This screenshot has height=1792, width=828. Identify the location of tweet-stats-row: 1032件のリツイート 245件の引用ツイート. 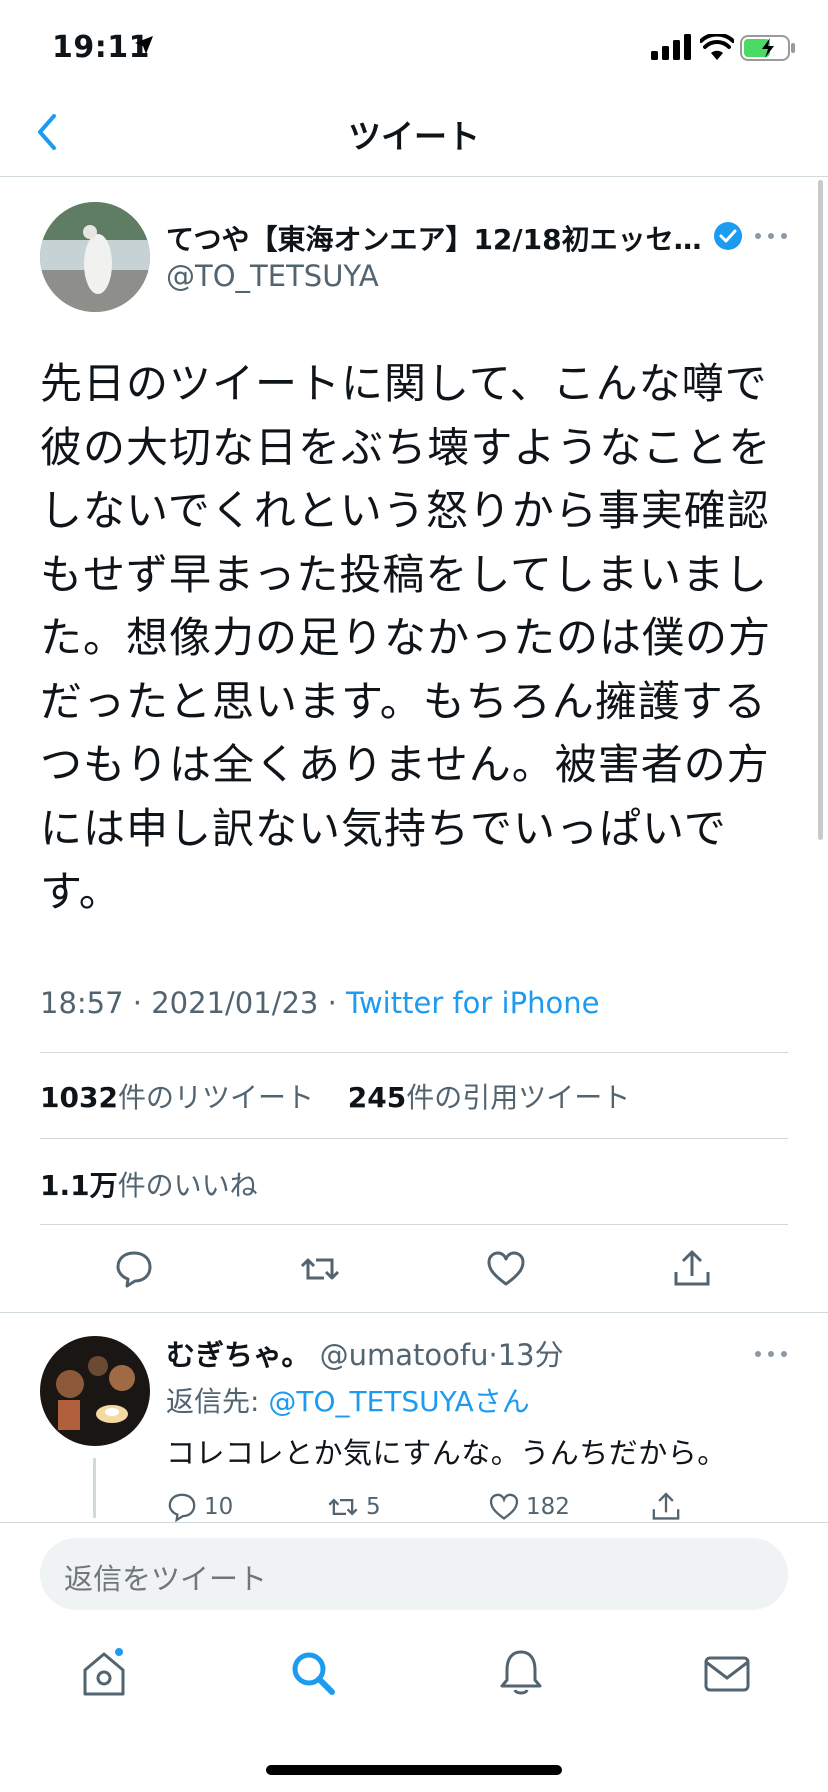
(335, 1096).